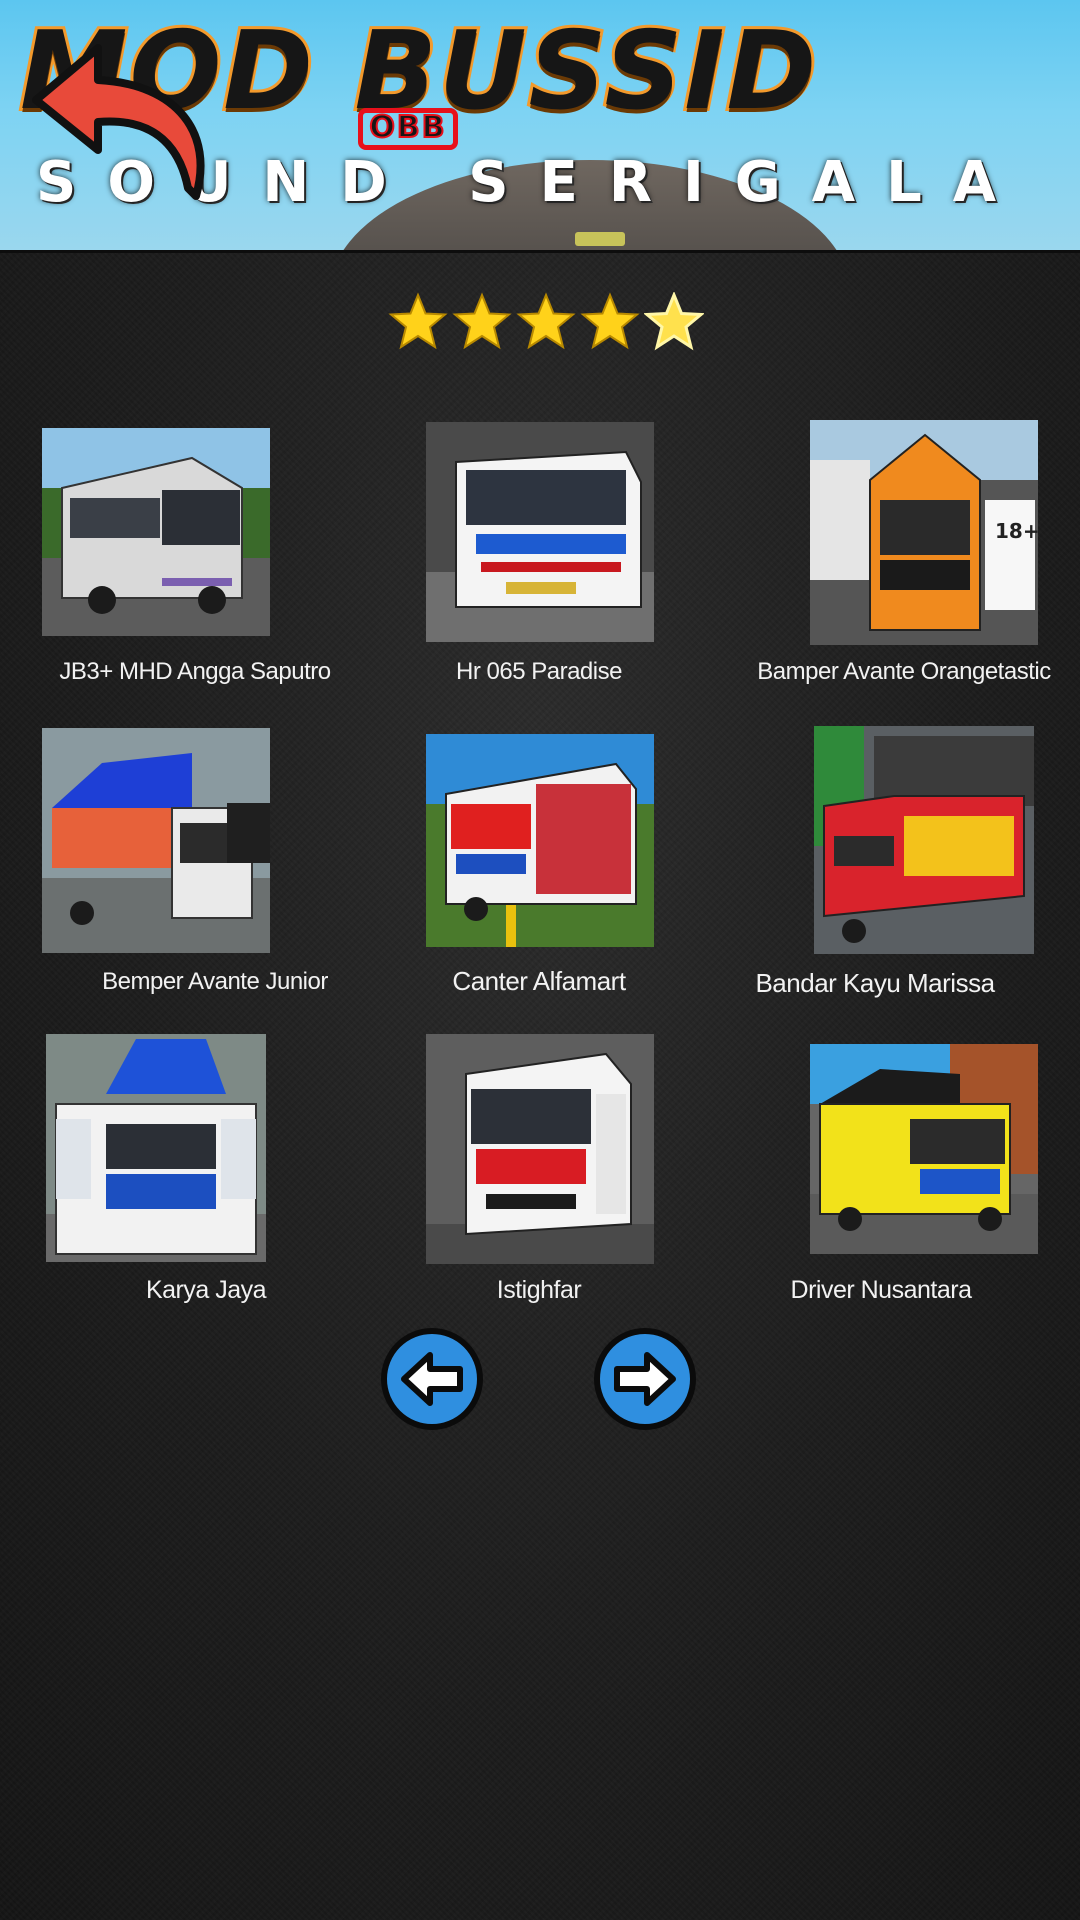 Image resolution: width=1080 pixels, height=1920 pixels. Describe the element at coordinates (875, 983) in the screenshot. I see `mod-item-label: Bandar Kayu Marissa` at that location.